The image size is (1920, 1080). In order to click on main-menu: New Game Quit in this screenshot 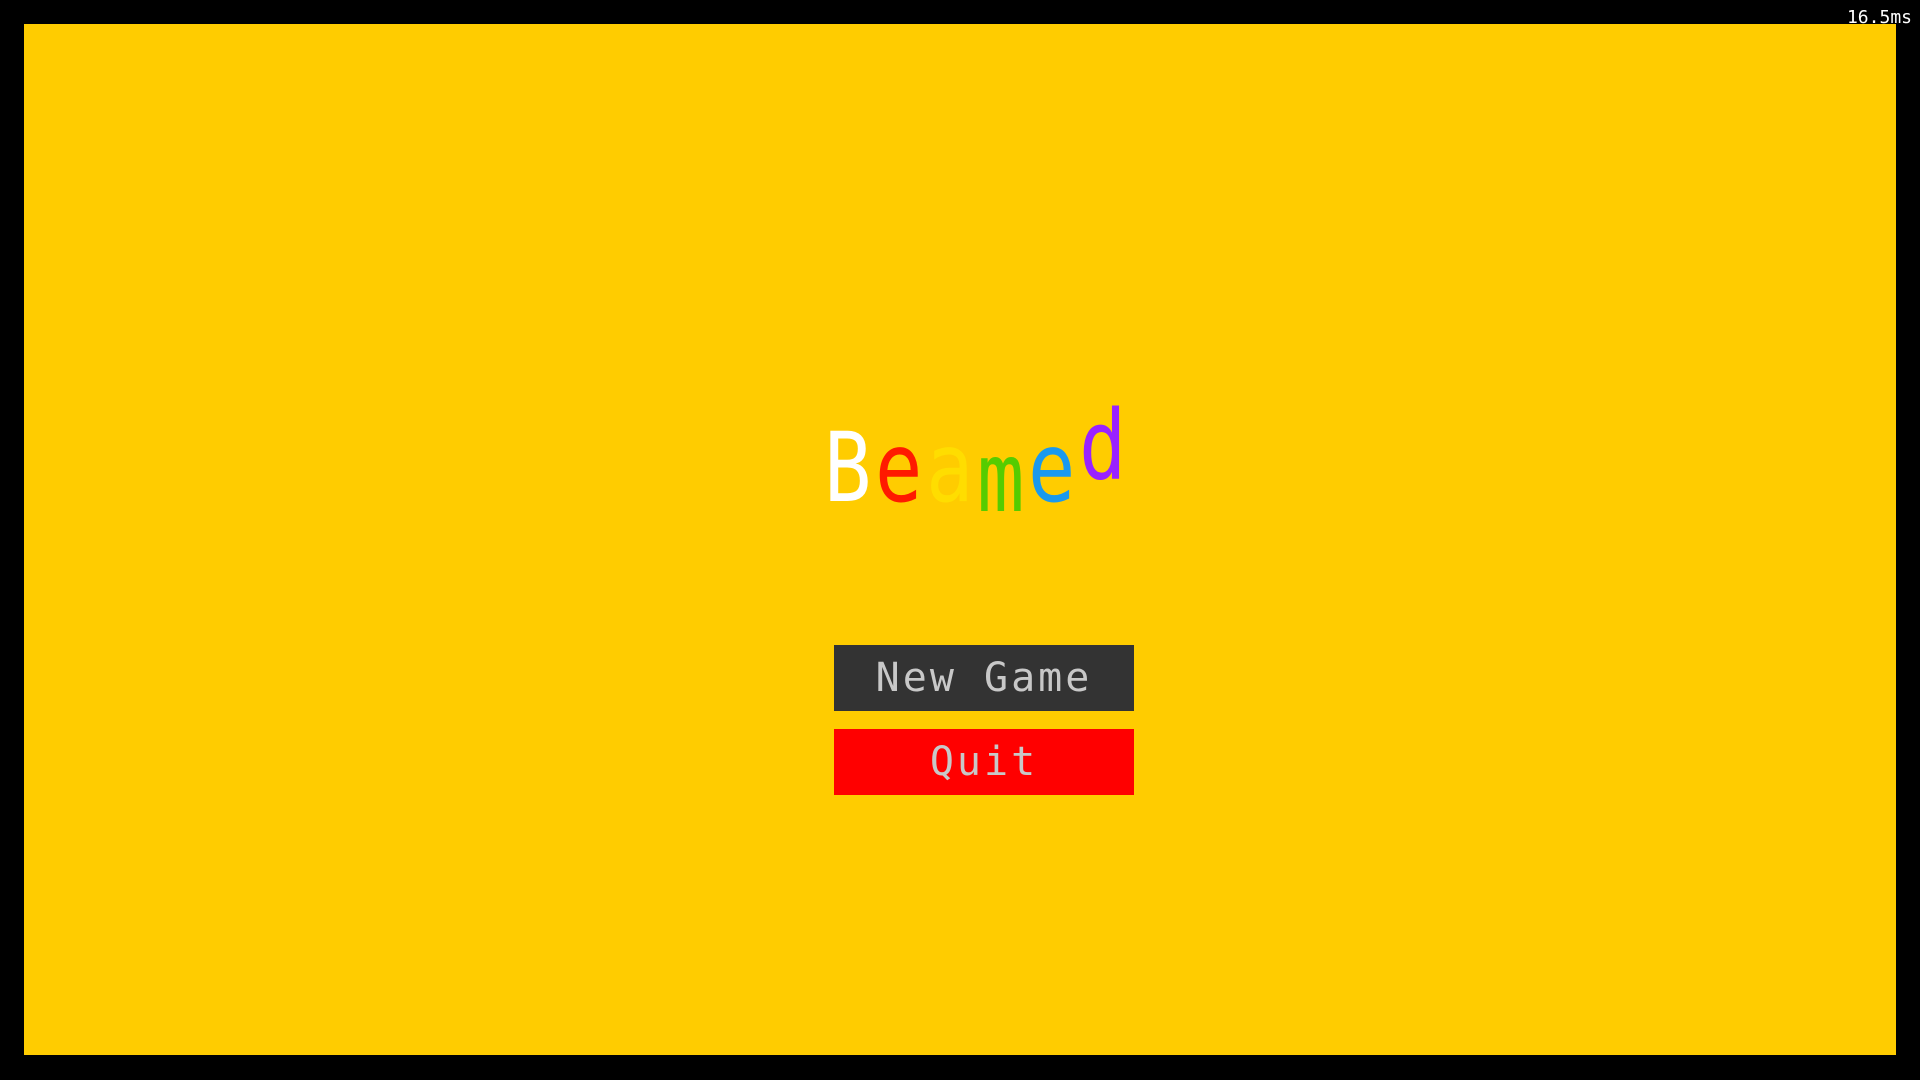, I will do `click(984, 729)`.